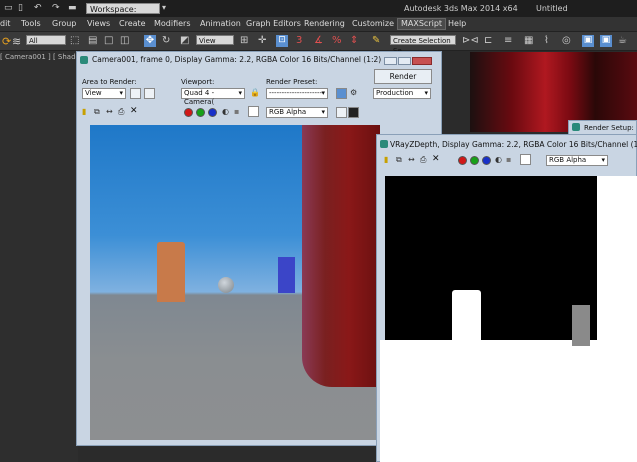 Image resolution: width=637 pixels, height=462 pixels. I want to click on zdepth-image-right, so click(617, 261).